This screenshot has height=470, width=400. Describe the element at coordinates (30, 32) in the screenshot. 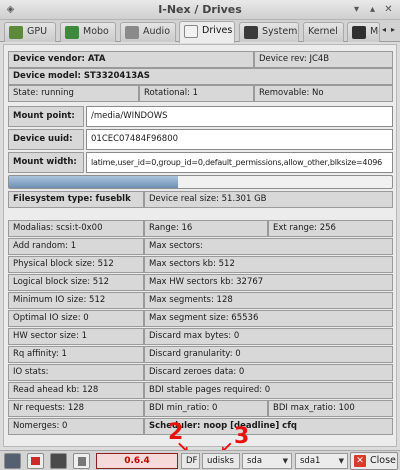

I see `tab-gpu: GPU` at that location.